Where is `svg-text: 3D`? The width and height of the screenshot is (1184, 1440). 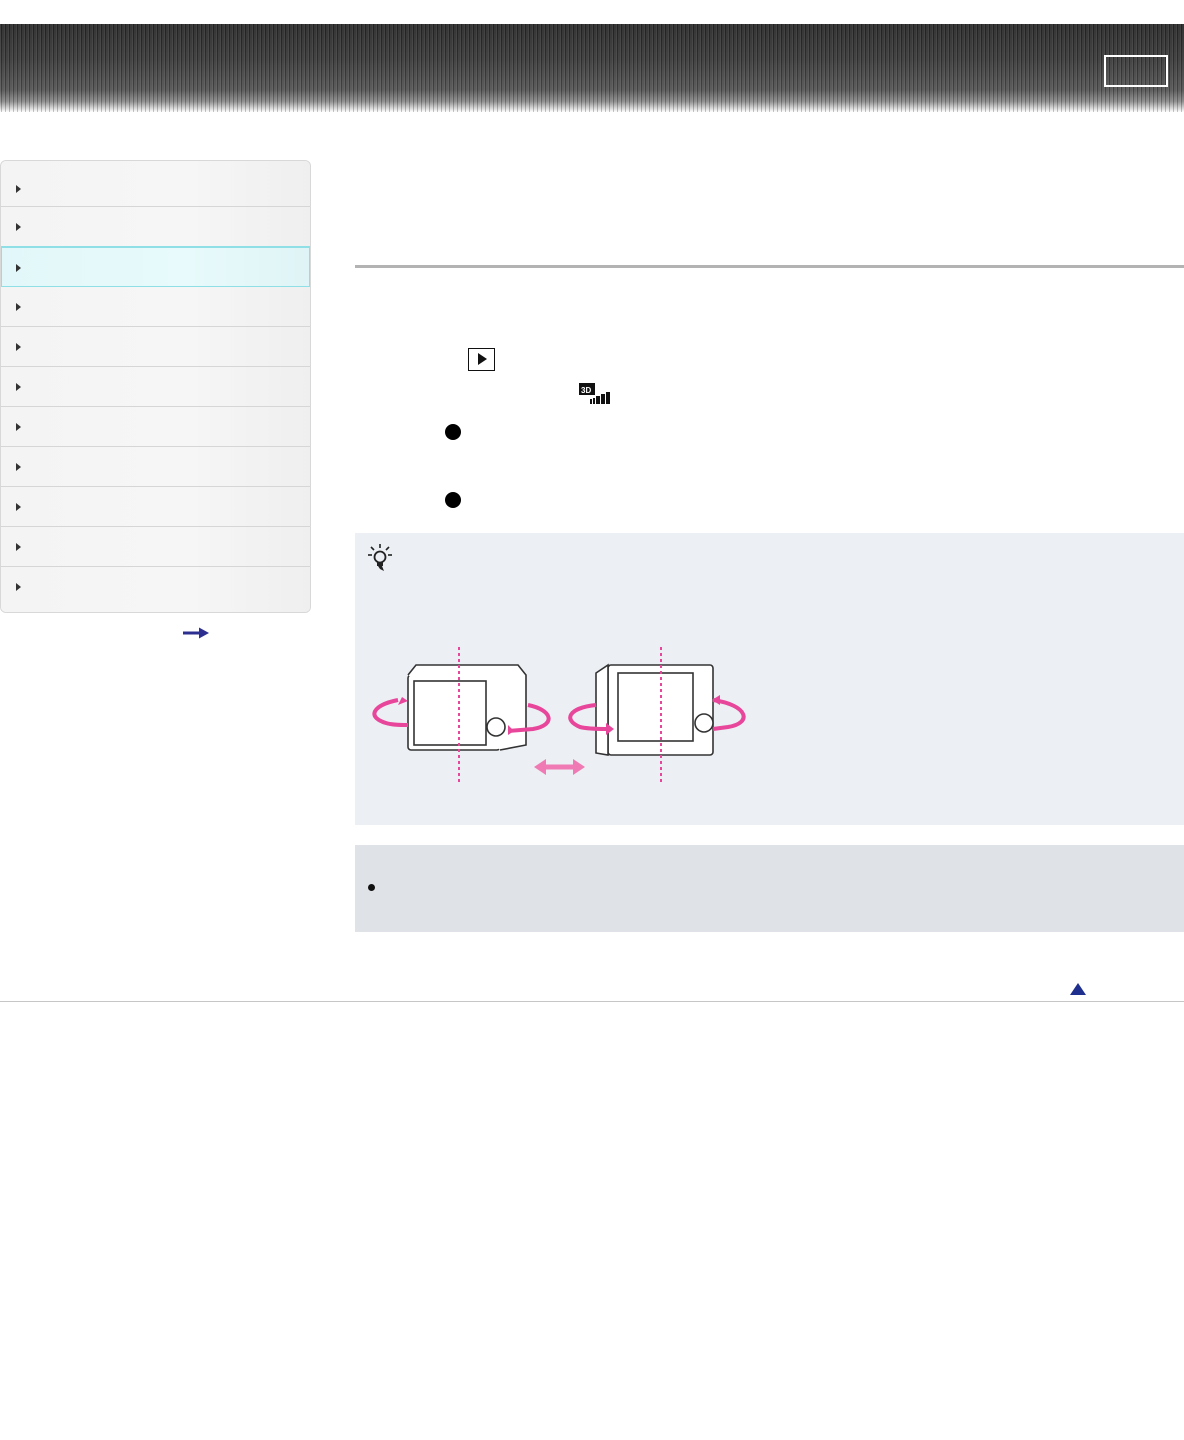
svg-text: 3D is located at coordinates (586, 390).